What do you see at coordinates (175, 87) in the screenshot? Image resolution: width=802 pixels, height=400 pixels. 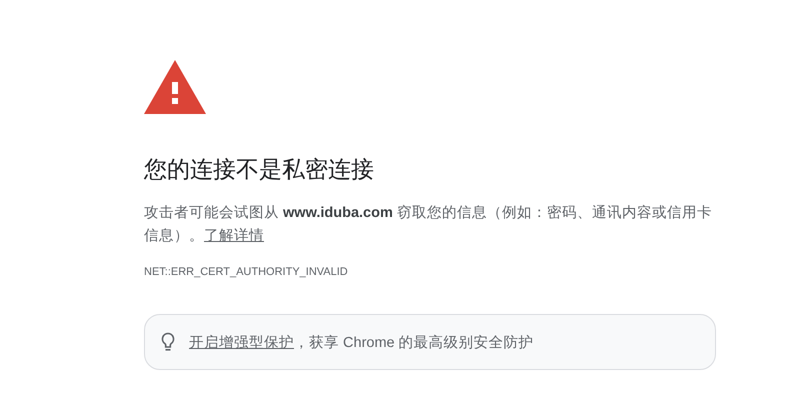 I see `warning-icon` at bounding box center [175, 87].